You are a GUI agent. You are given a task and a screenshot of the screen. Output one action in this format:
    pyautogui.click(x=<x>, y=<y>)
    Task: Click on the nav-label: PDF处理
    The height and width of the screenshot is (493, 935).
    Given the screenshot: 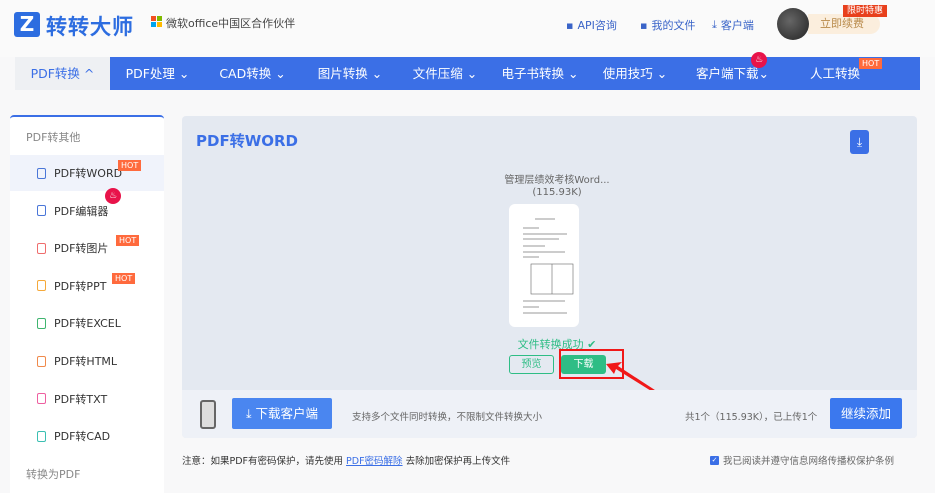 What is the action you would take?
    pyautogui.click(x=150, y=73)
    